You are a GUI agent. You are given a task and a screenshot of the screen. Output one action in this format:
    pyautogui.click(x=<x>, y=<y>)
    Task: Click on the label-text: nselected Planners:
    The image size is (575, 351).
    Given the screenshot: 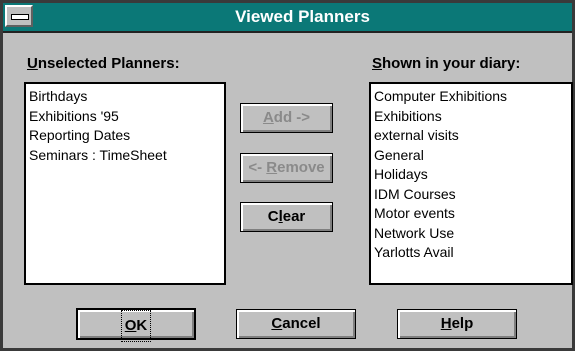 What is the action you would take?
    pyautogui.click(x=108, y=63)
    